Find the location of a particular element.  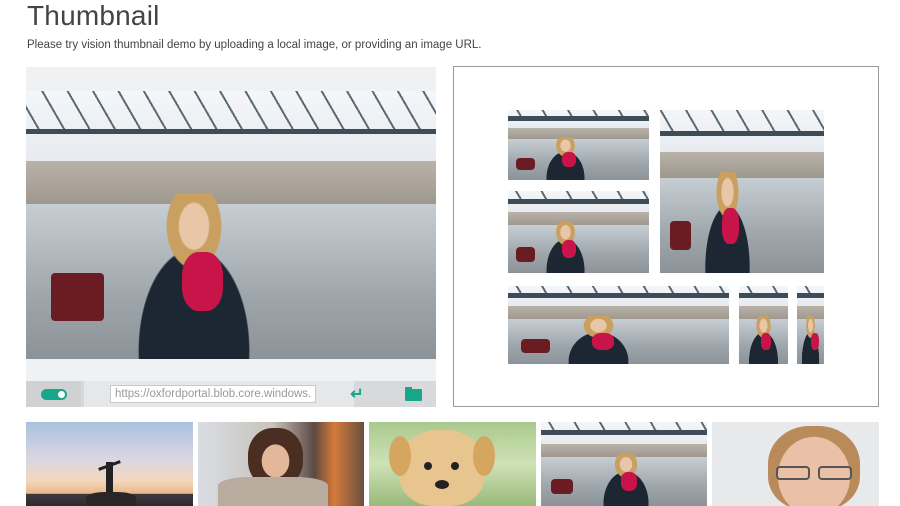

url-field-wrapper is located at coordinates (219, 394).